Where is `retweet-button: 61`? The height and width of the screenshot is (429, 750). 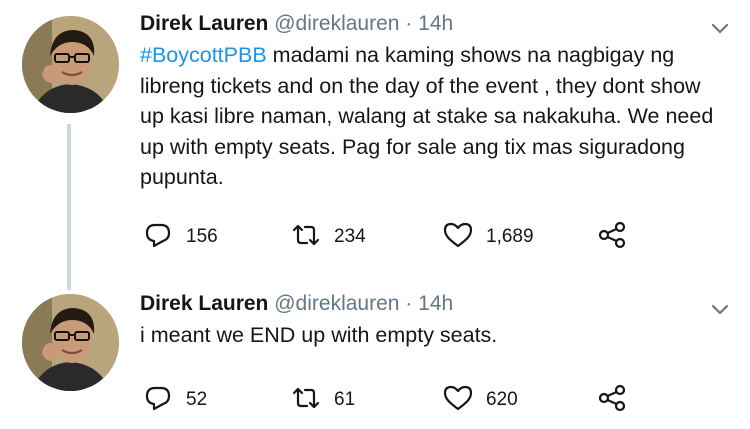 retweet-button: 61 is located at coordinates (322, 400).